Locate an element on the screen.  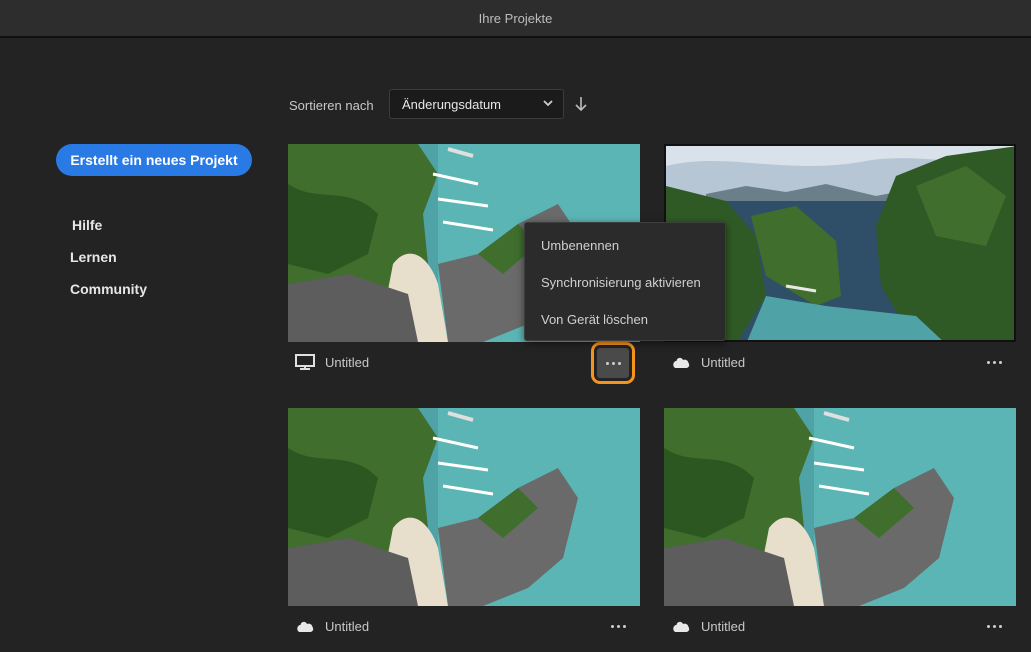
new-project-button: Erstellt ein neues Projekt is located at coordinates (154, 160).